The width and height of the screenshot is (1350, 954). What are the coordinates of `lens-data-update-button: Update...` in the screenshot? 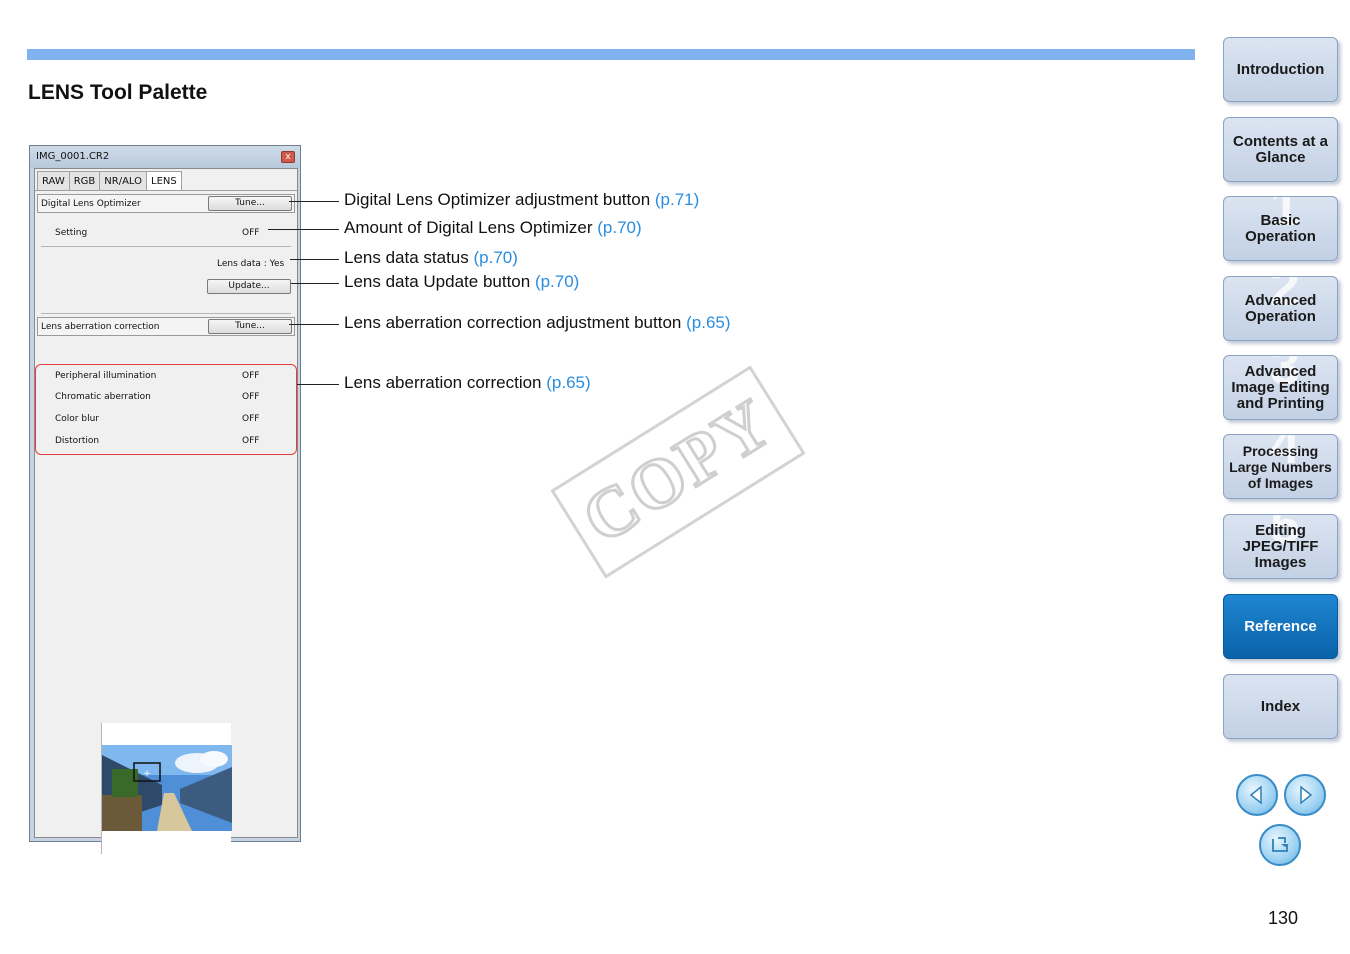 It's located at (249, 286).